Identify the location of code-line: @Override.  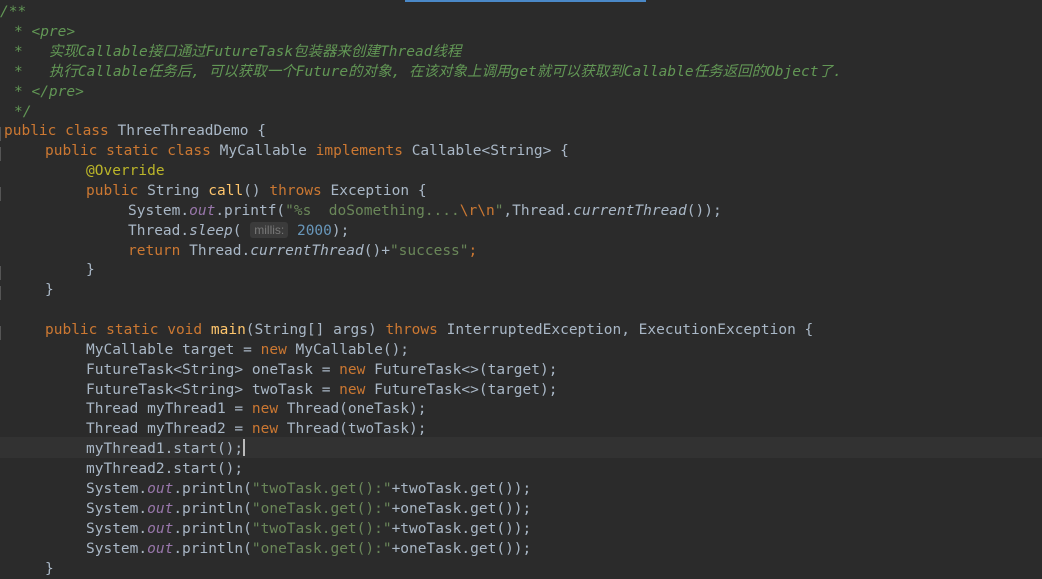
(125, 171).